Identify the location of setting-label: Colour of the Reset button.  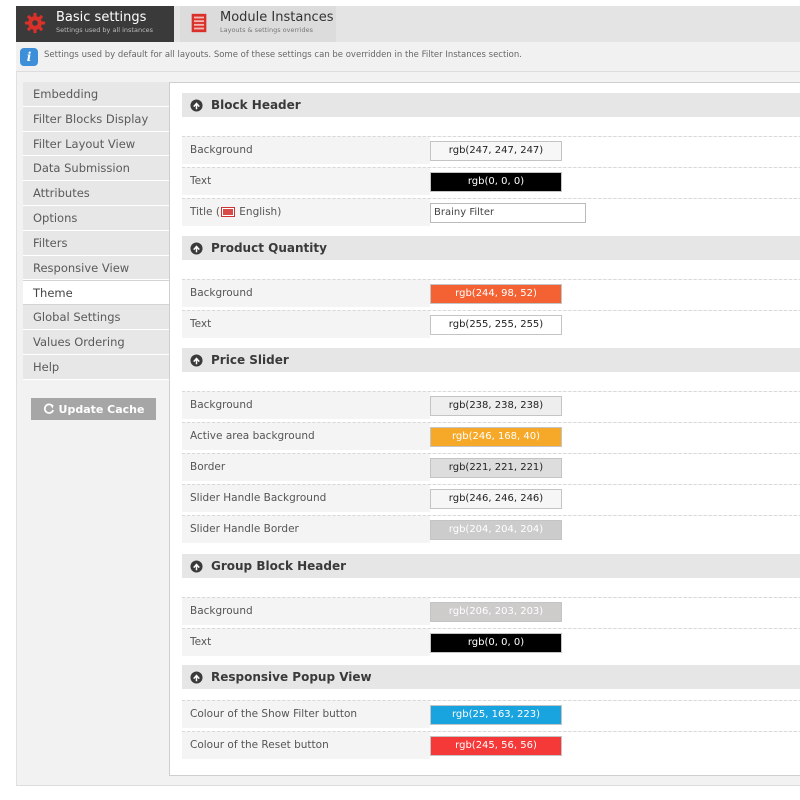
(259, 745).